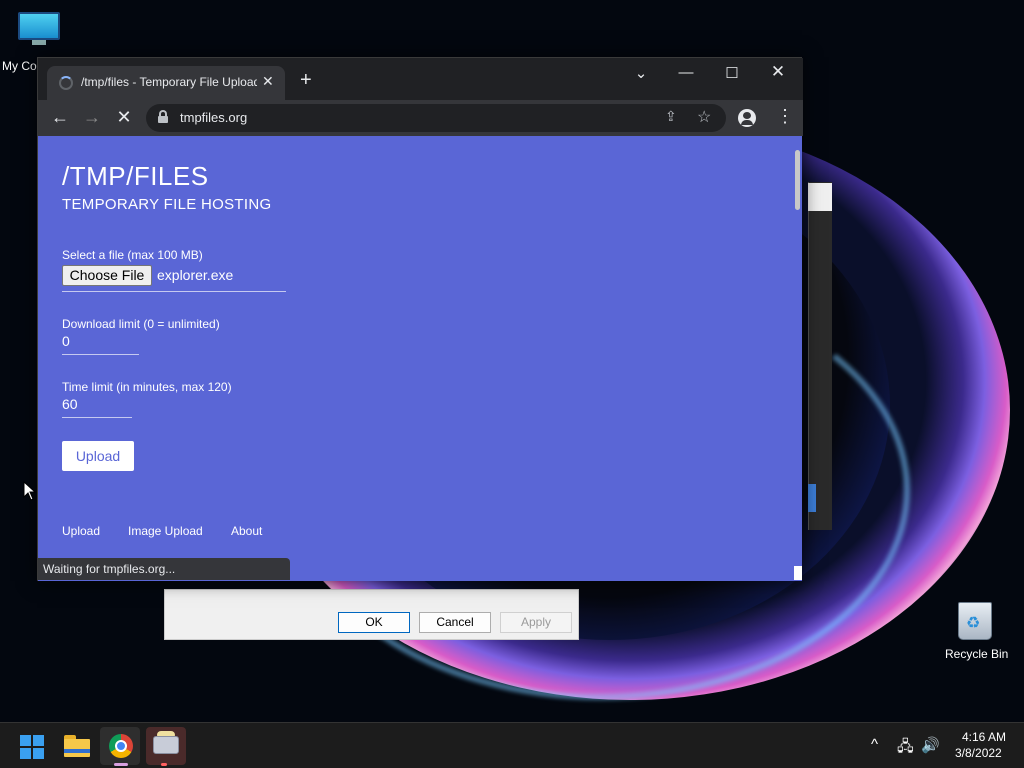  Describe the element at coordinates (77, 746) in the screenshot. I see `file-explorer-icon` at that location.